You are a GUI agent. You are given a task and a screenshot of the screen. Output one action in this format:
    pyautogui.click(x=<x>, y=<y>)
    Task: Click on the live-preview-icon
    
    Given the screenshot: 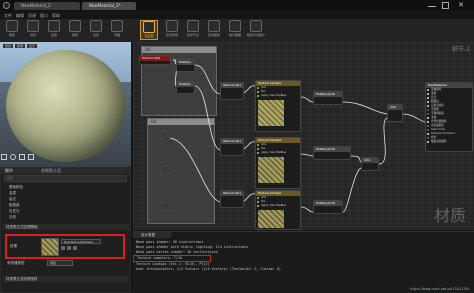 What is the action you would take?
    pyautogui.click(x=172, y=26)
    